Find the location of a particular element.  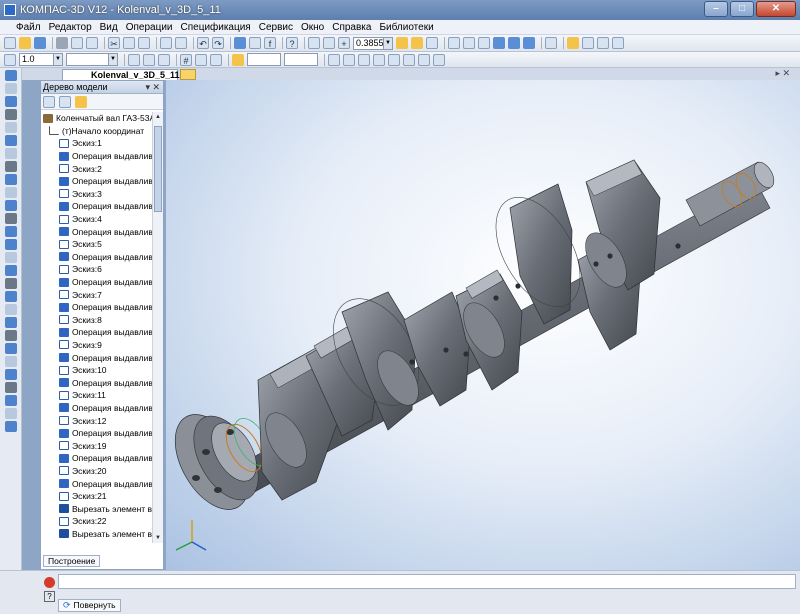

zoom-window-icon is located at coordinates (314, 43).